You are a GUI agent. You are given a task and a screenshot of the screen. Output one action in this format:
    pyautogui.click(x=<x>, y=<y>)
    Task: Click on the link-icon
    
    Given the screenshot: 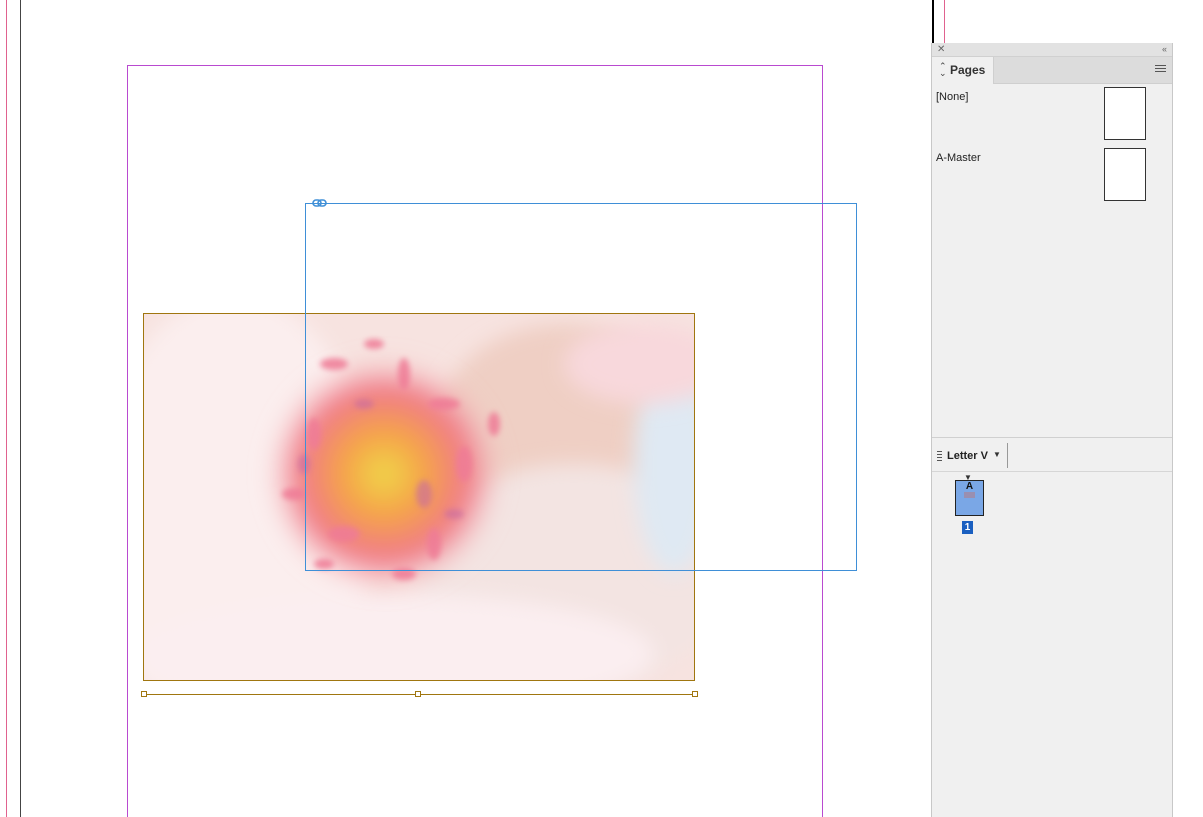 What is the action you would take?
    pyautogui.click(x=319, y=203)
    